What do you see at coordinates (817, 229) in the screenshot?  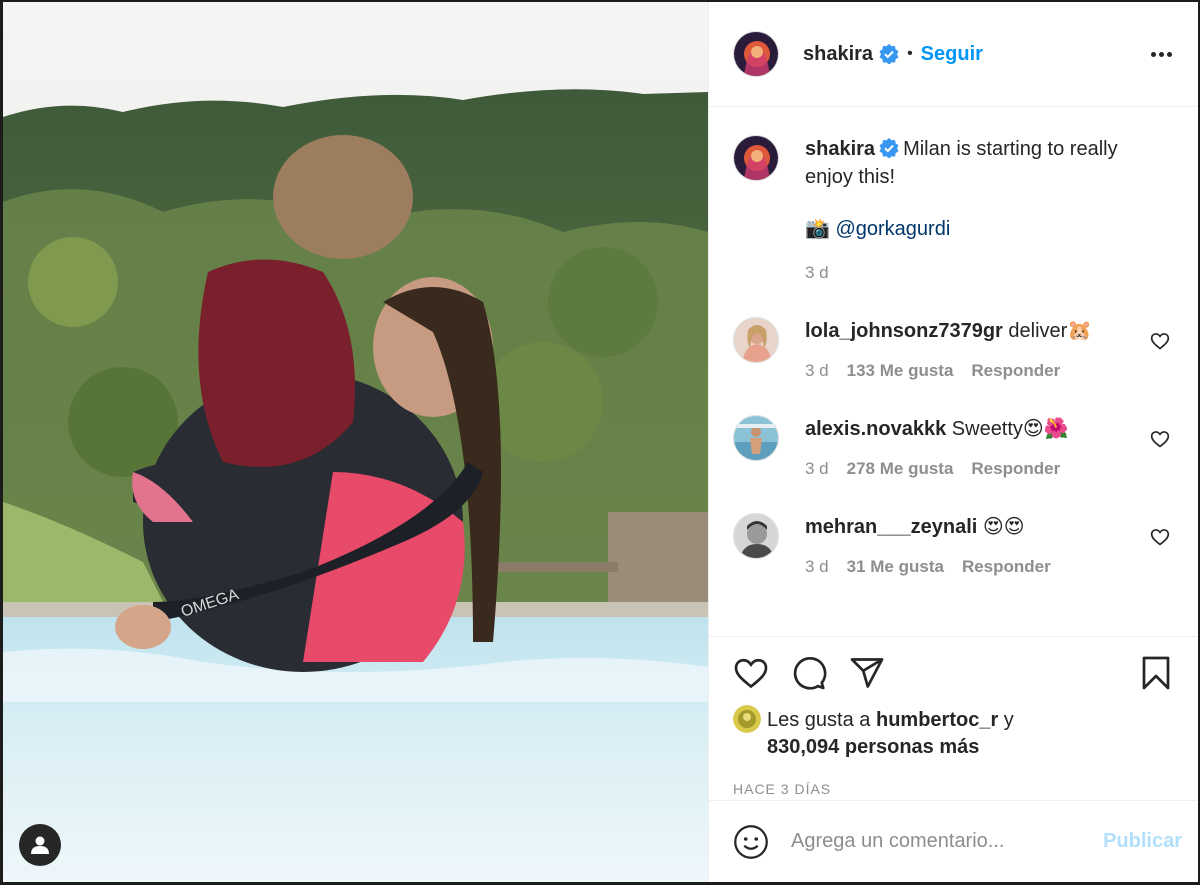 I see `camera-icon: 📸` at bounding box center [817, 229].